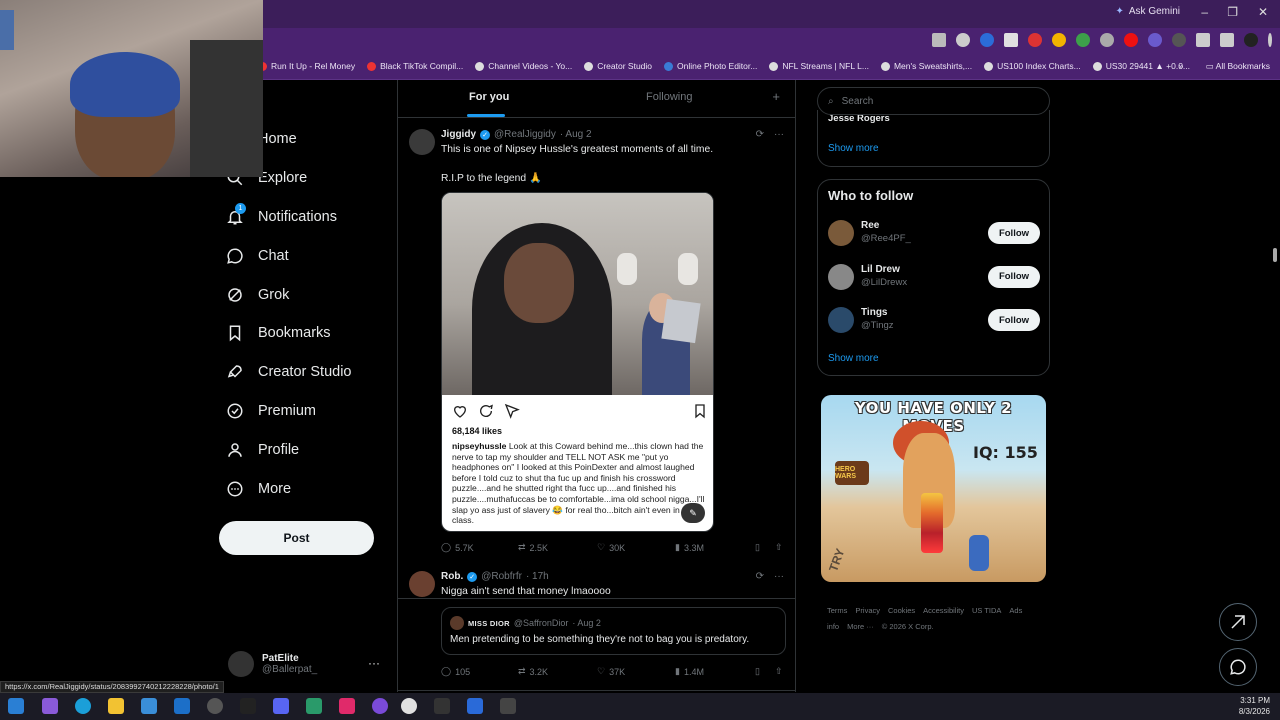  Describe the element at coordinates (934, 277) in the screenshot. I see `follow-suggestion: Lil Drew @LilDrewx Follow` at that location.